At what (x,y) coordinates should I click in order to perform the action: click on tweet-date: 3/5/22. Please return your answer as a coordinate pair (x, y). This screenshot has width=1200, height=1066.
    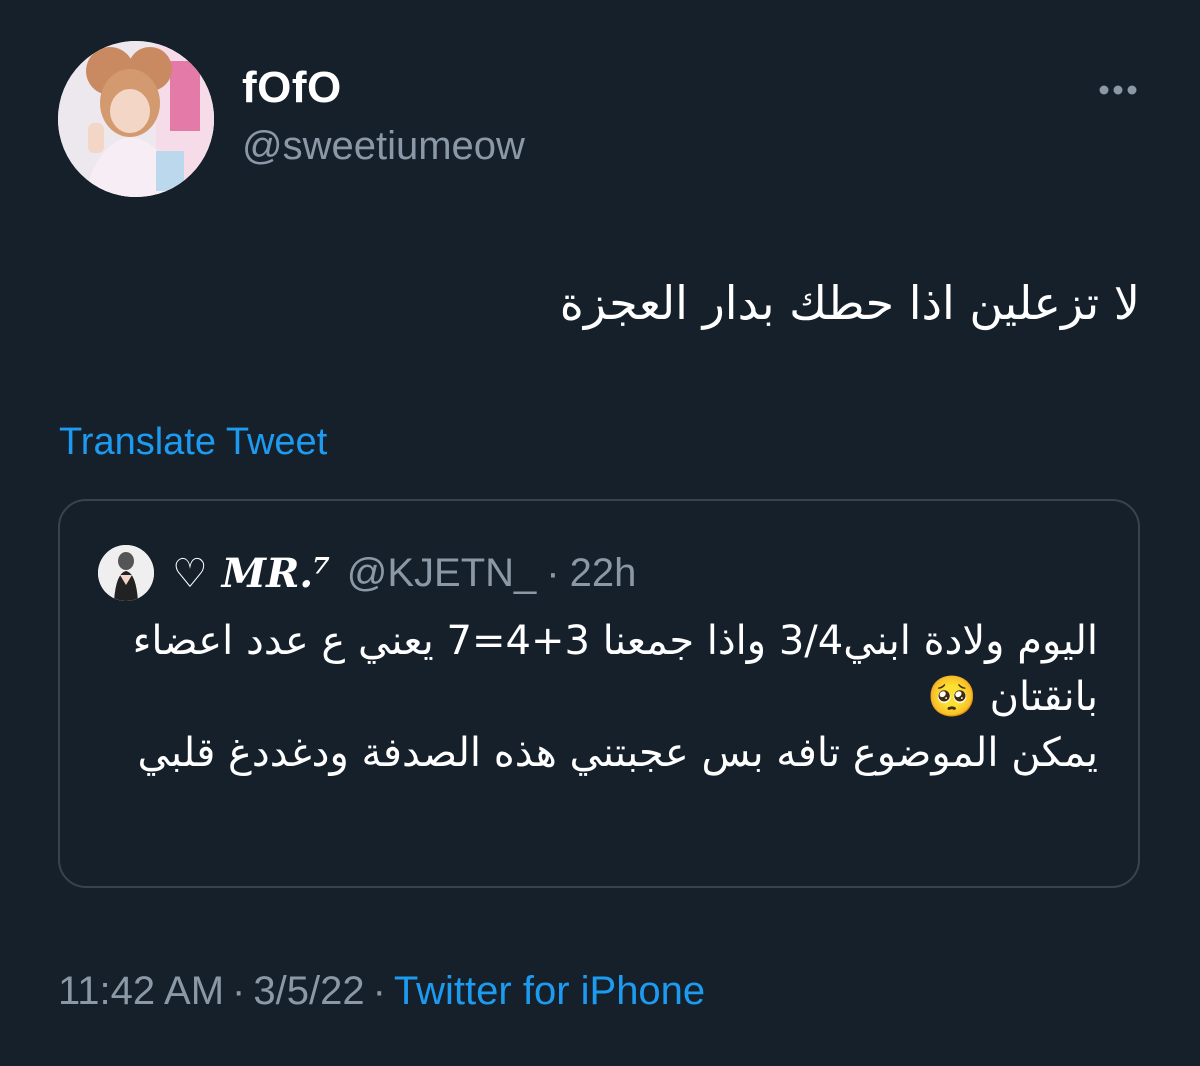
    Looking at the image, I should click on (308, 991).